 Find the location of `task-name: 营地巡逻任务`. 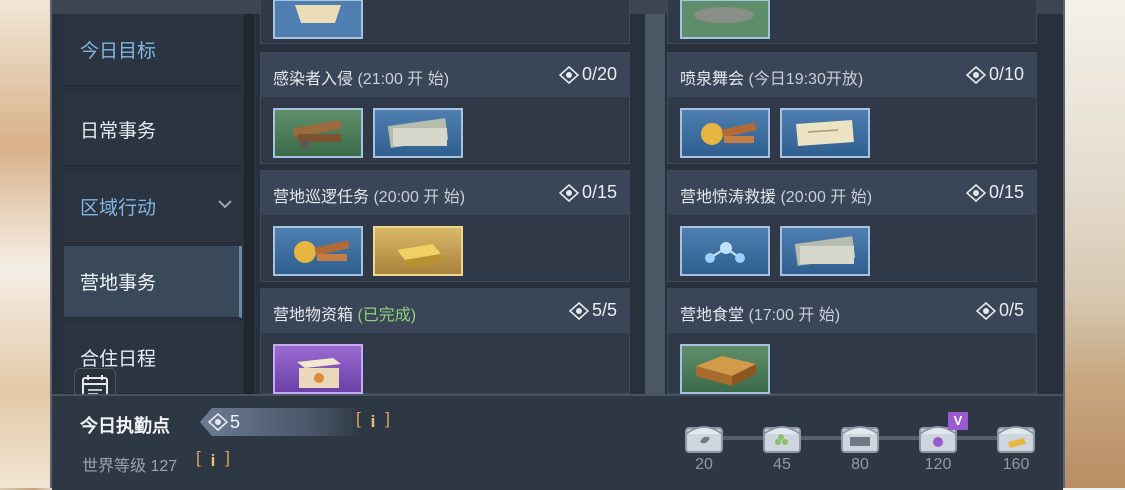

task-name: 营地巡逻任务 is located at coordinates (321, 197).